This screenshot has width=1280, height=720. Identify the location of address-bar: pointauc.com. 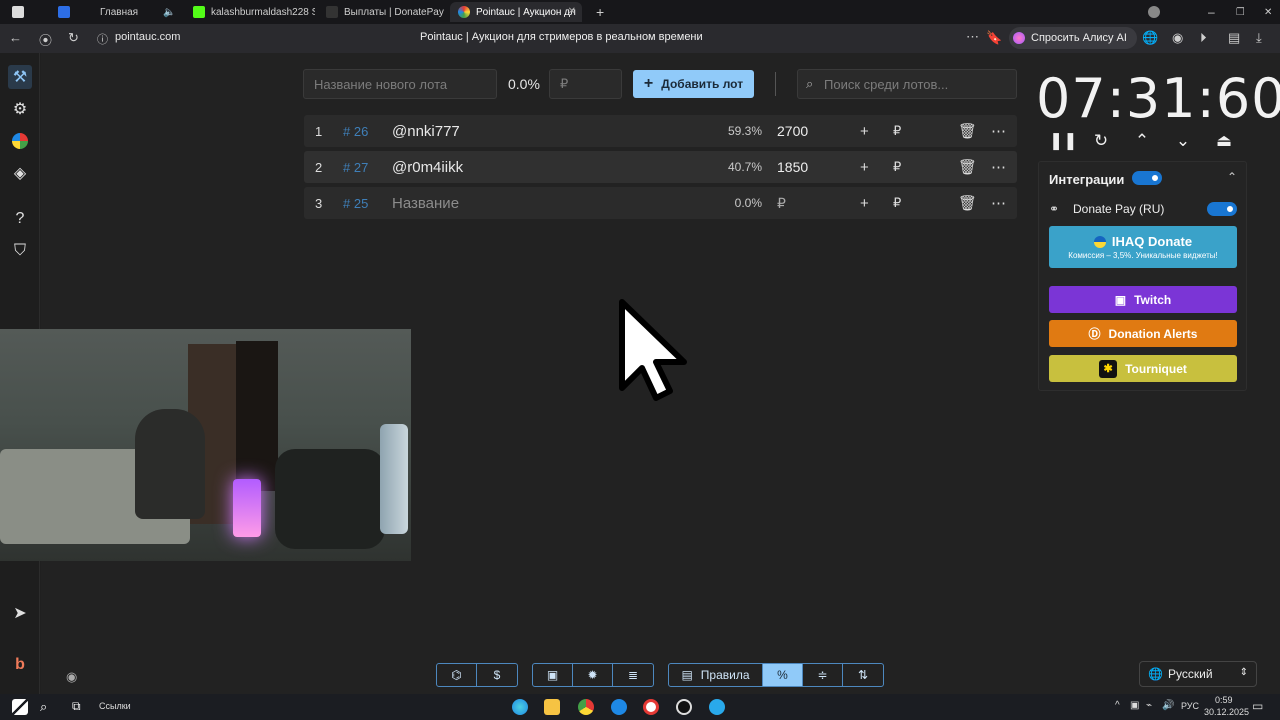
(147, 37).